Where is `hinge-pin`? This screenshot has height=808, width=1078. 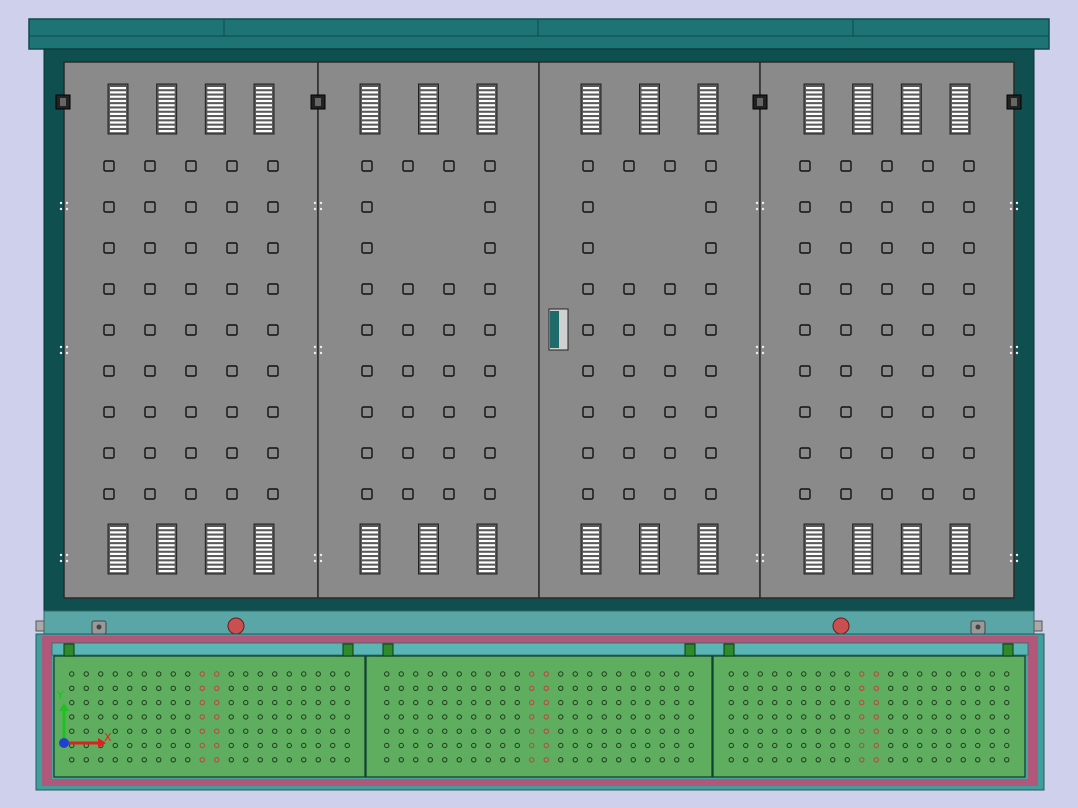 hinge-pin is located at coordinates (1014, 102).